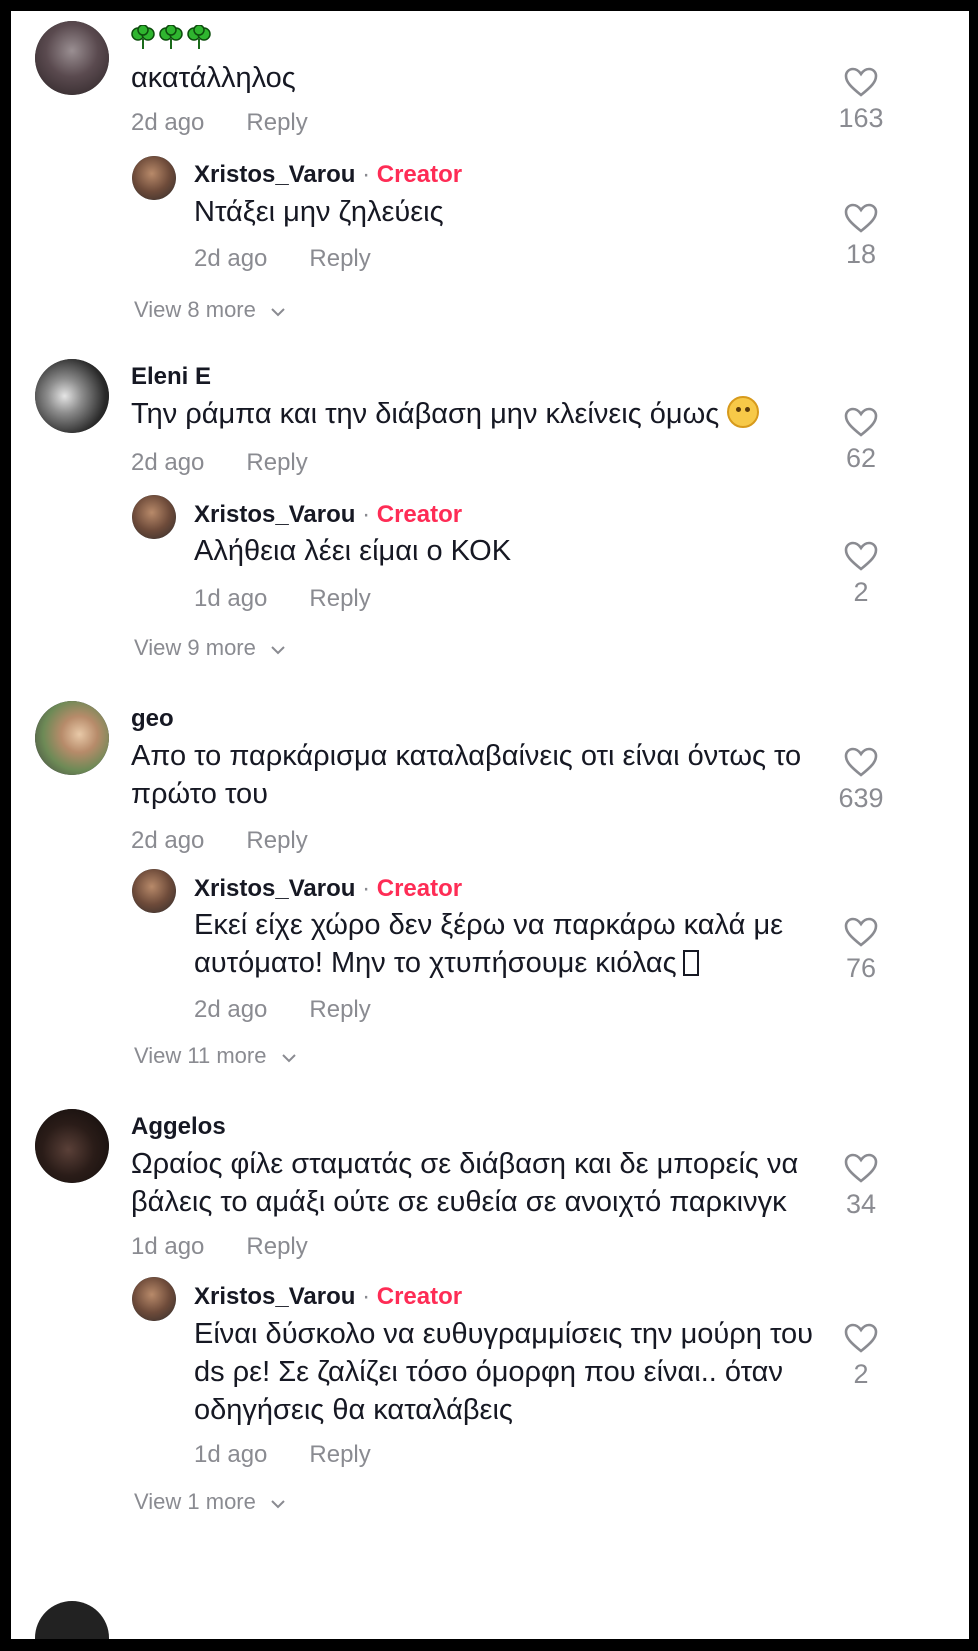 This screenshot has width=978, height=1651. I want to click on username-clovers, so click(171, 38).